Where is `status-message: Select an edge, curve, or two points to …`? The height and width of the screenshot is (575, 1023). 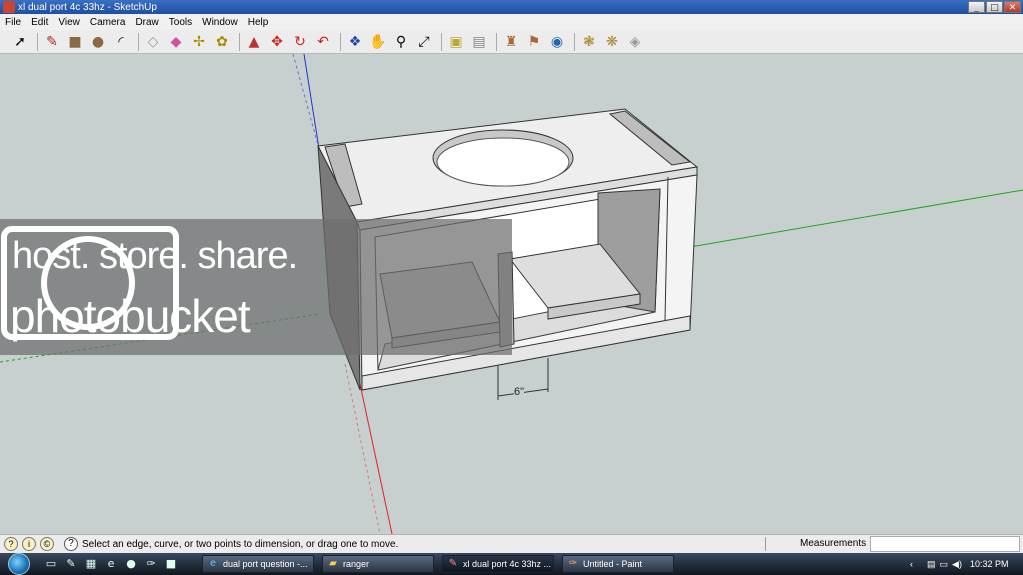 status-message: Select an edge, curve, or two points to … is located at coordinates (240, 544).